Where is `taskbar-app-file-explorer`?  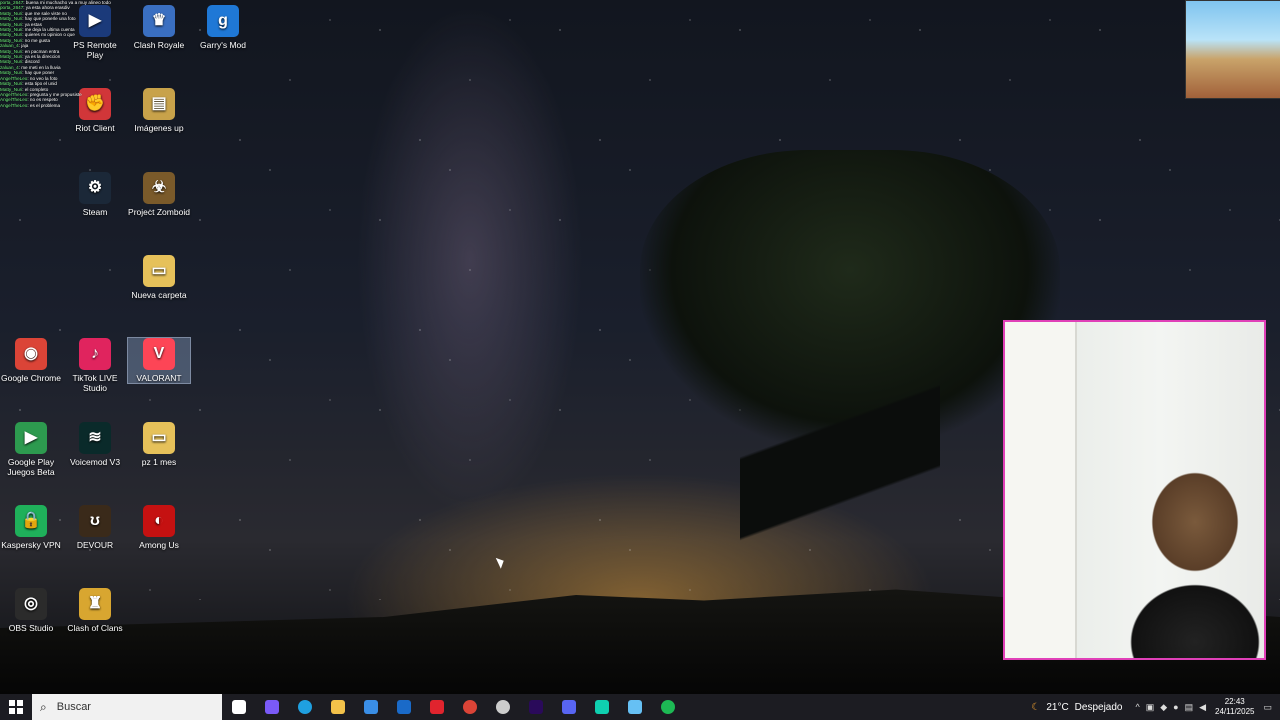 taskbar-app-file-explorer is located at coordinates (337, 707).